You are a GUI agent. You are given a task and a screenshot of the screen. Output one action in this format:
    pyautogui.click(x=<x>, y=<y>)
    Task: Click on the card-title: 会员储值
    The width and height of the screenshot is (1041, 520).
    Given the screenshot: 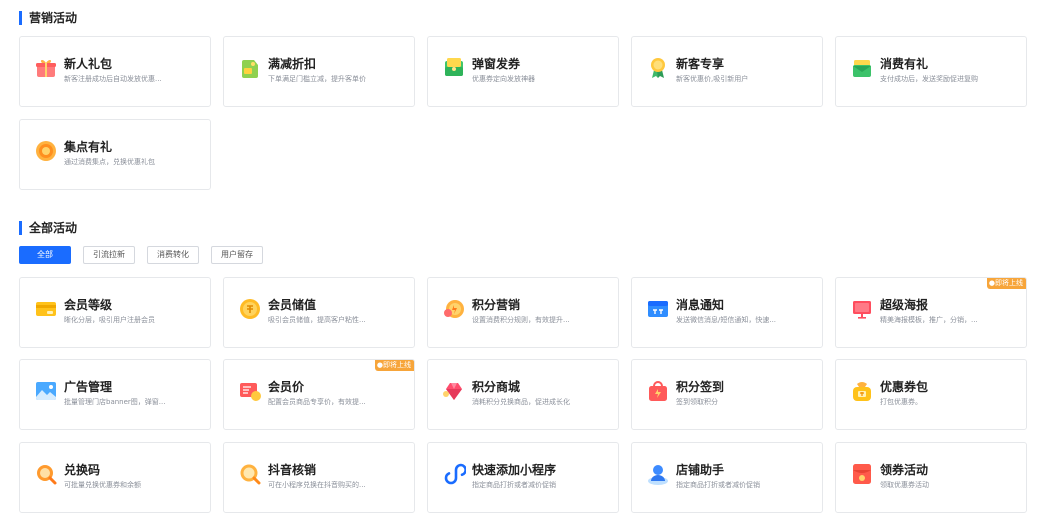 What is the action you would take?
    pyautogui.click(x=292, y=305)
    